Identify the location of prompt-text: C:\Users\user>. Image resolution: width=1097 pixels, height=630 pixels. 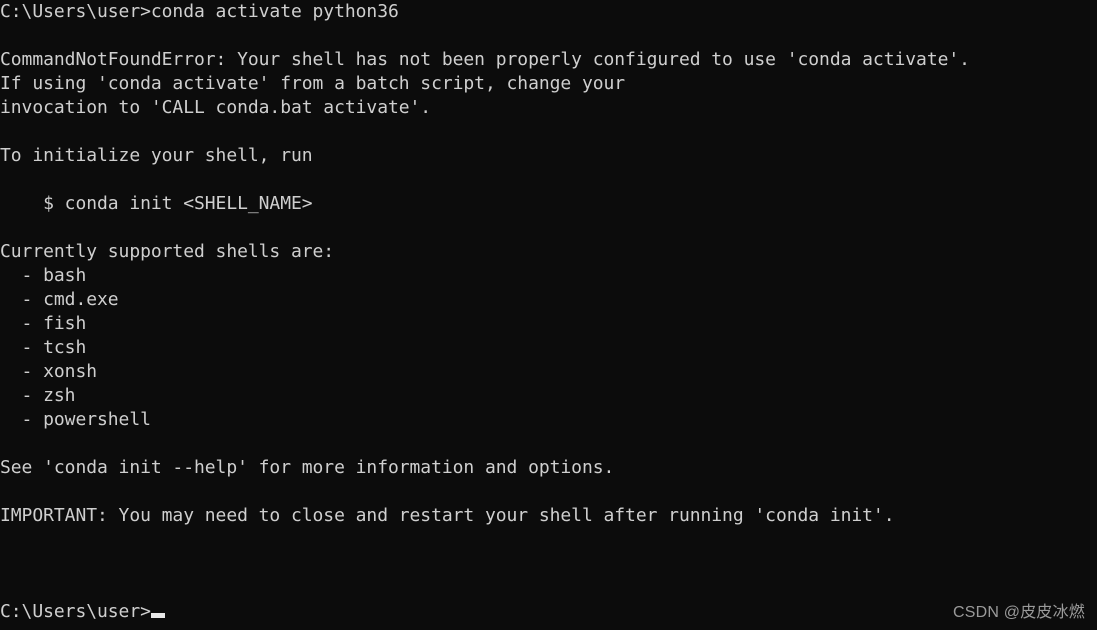
(75, 611).